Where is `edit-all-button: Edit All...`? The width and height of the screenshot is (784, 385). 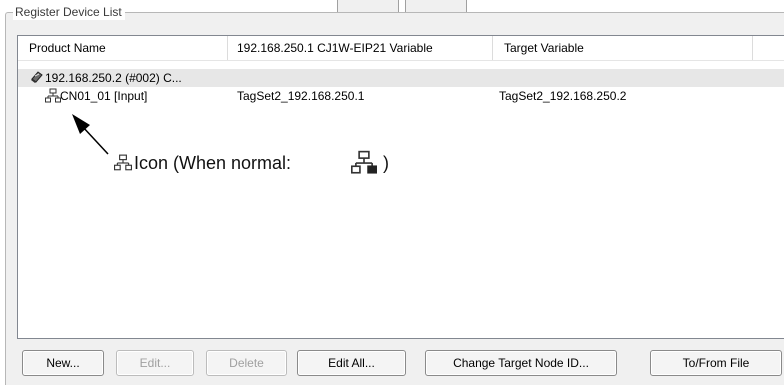 edit-all-button: Edit All... is located at coordinates (351, 363).